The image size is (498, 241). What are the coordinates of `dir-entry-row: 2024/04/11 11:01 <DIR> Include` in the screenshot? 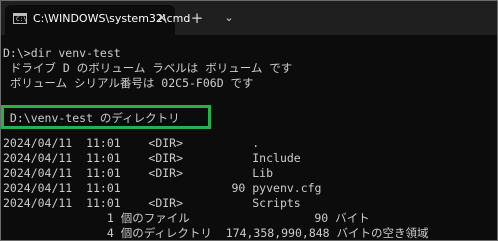 It's located at (152, 158).